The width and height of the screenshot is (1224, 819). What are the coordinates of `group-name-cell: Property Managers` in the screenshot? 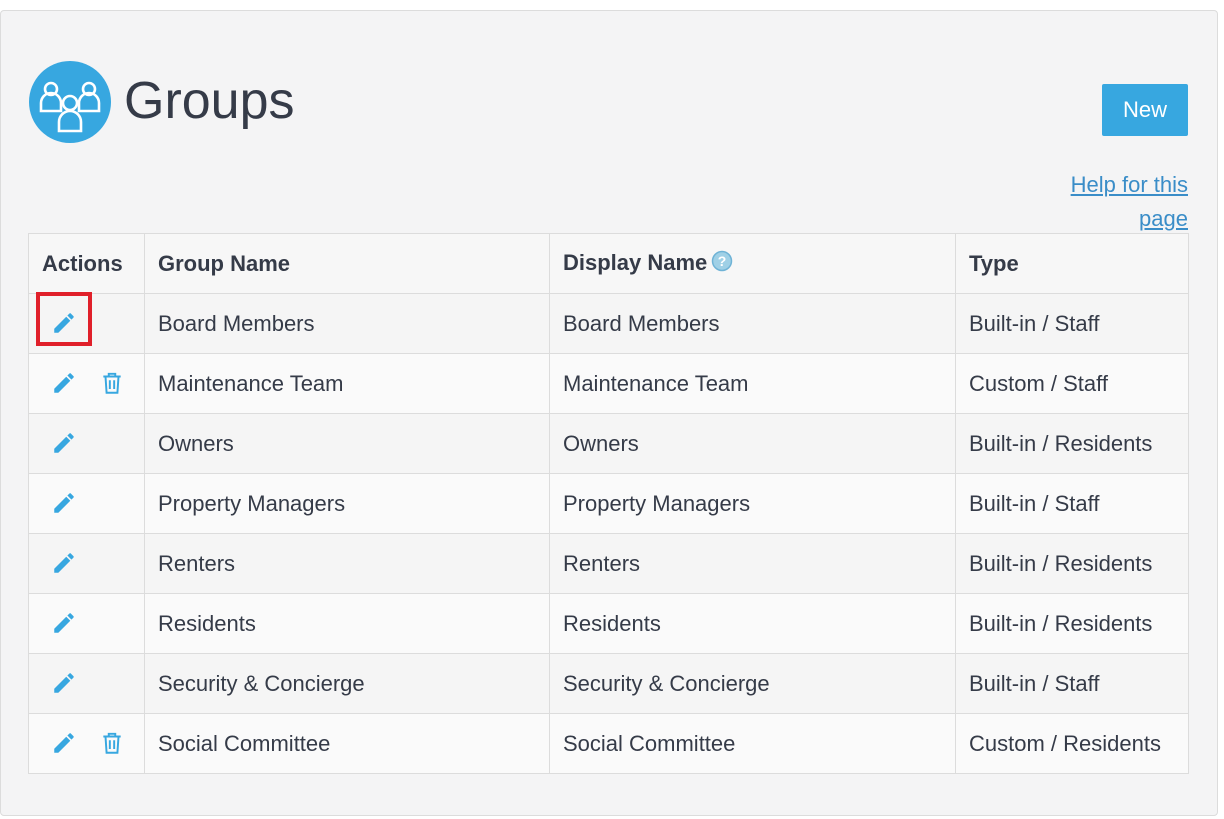 It's located at (347, 503).